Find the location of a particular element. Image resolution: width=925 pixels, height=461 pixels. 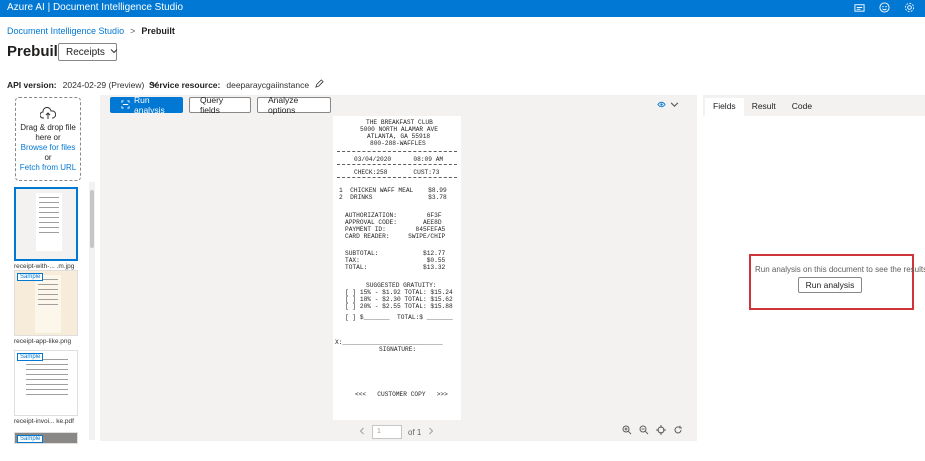

scrollbar-thumb is located at coordinates (92, 219).